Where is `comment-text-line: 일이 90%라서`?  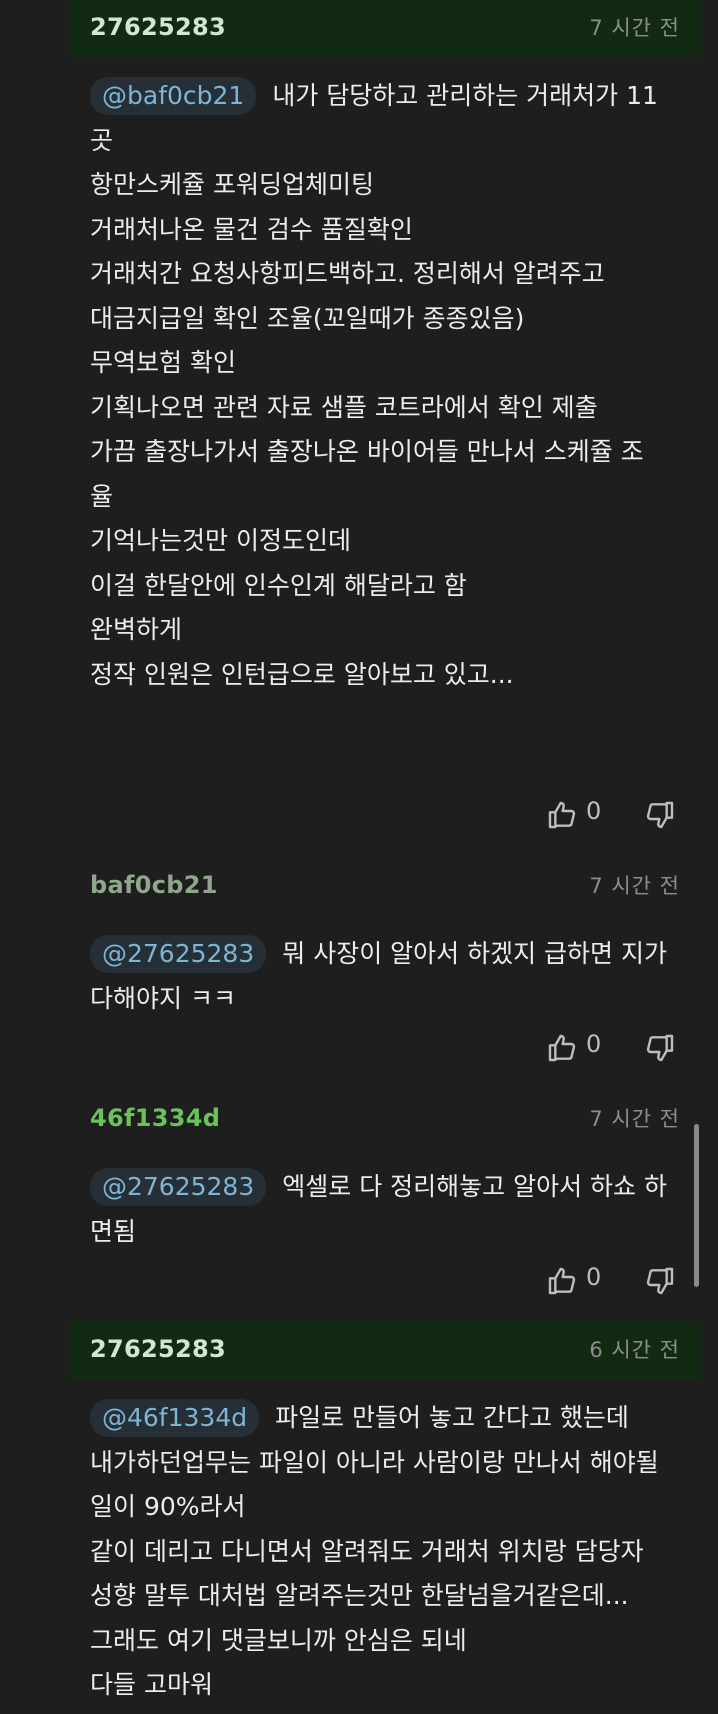 comment-text-line: 일이 90%라서 is located at coordinates (168, 1506).